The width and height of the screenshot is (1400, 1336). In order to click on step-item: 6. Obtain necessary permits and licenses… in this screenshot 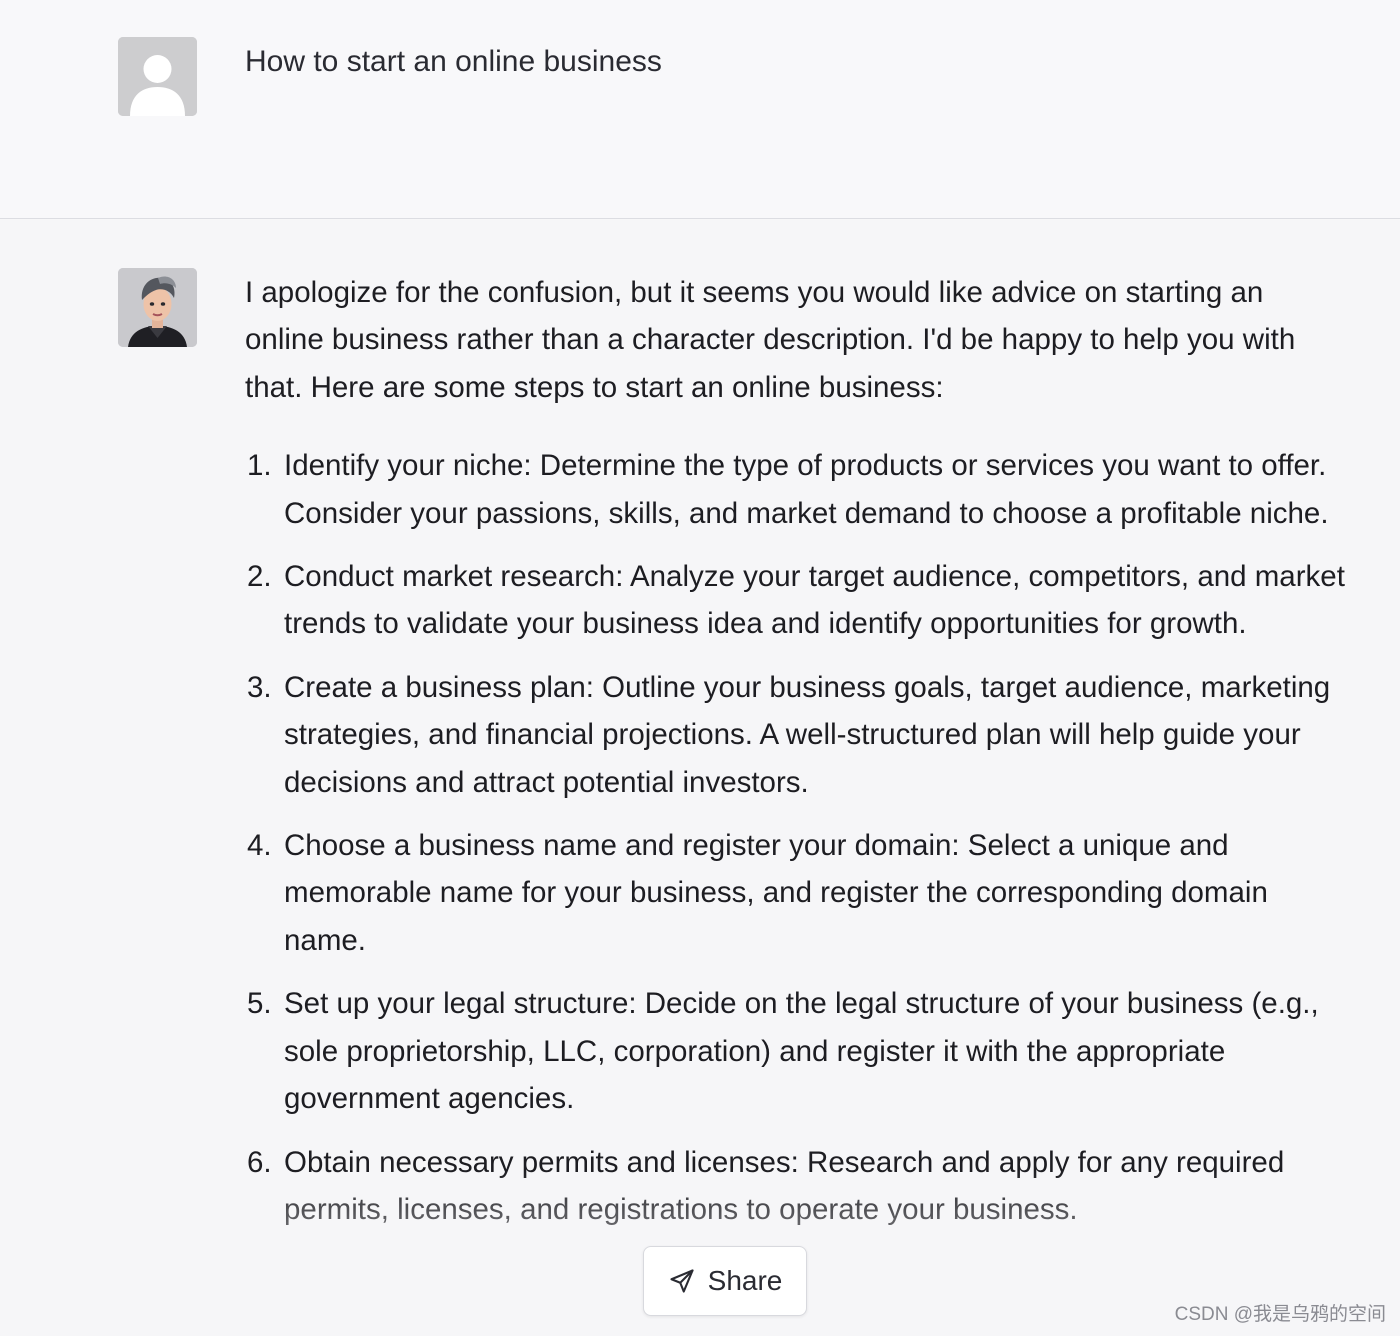, I will do `click(795, 1186)`.